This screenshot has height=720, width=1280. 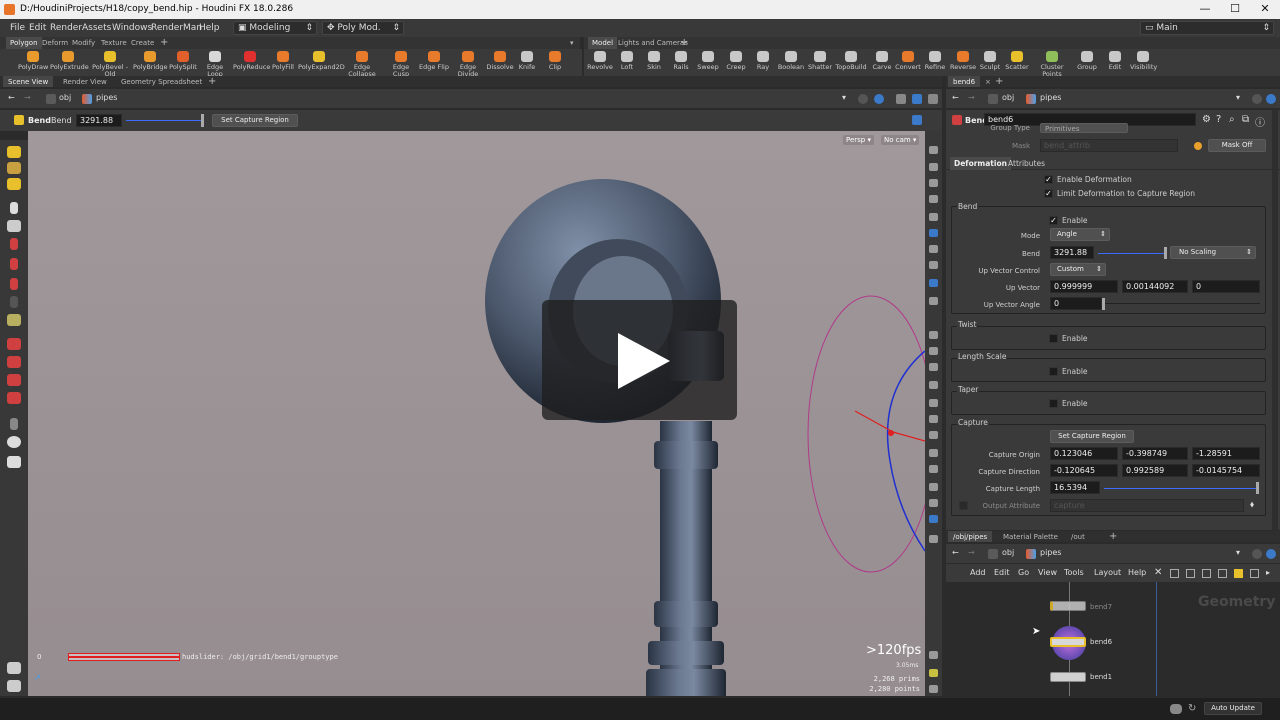 I want to click on up-vector-z: 0, so click(x=1226, y=286).